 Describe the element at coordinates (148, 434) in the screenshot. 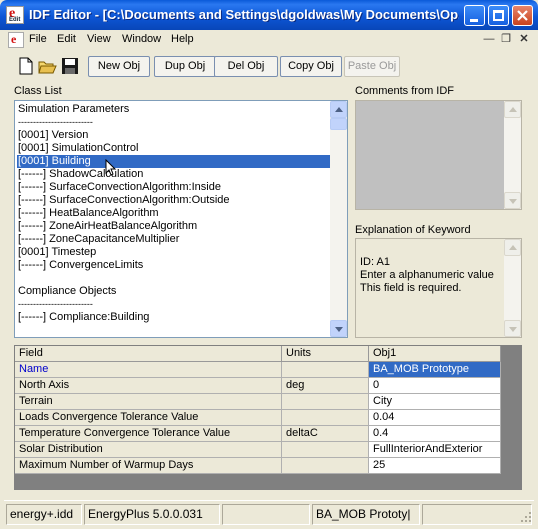

I see `grid-field-name: Temperature Convergence Tolerance Value` at that location.